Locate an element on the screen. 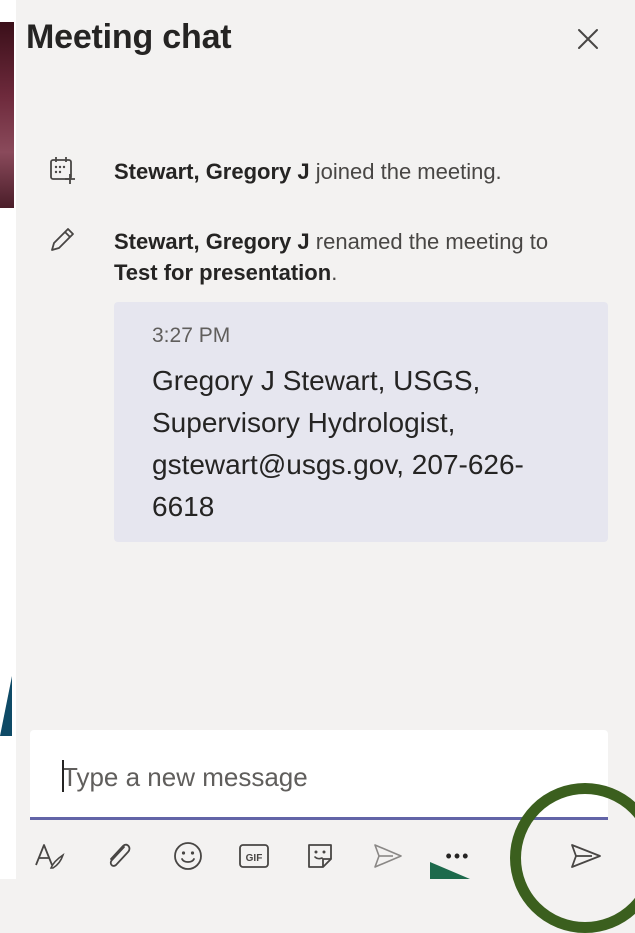 Image resolution: width=635 pixels, height=933 pixels. gif-label: GIF is located at coordinates (254, 858).